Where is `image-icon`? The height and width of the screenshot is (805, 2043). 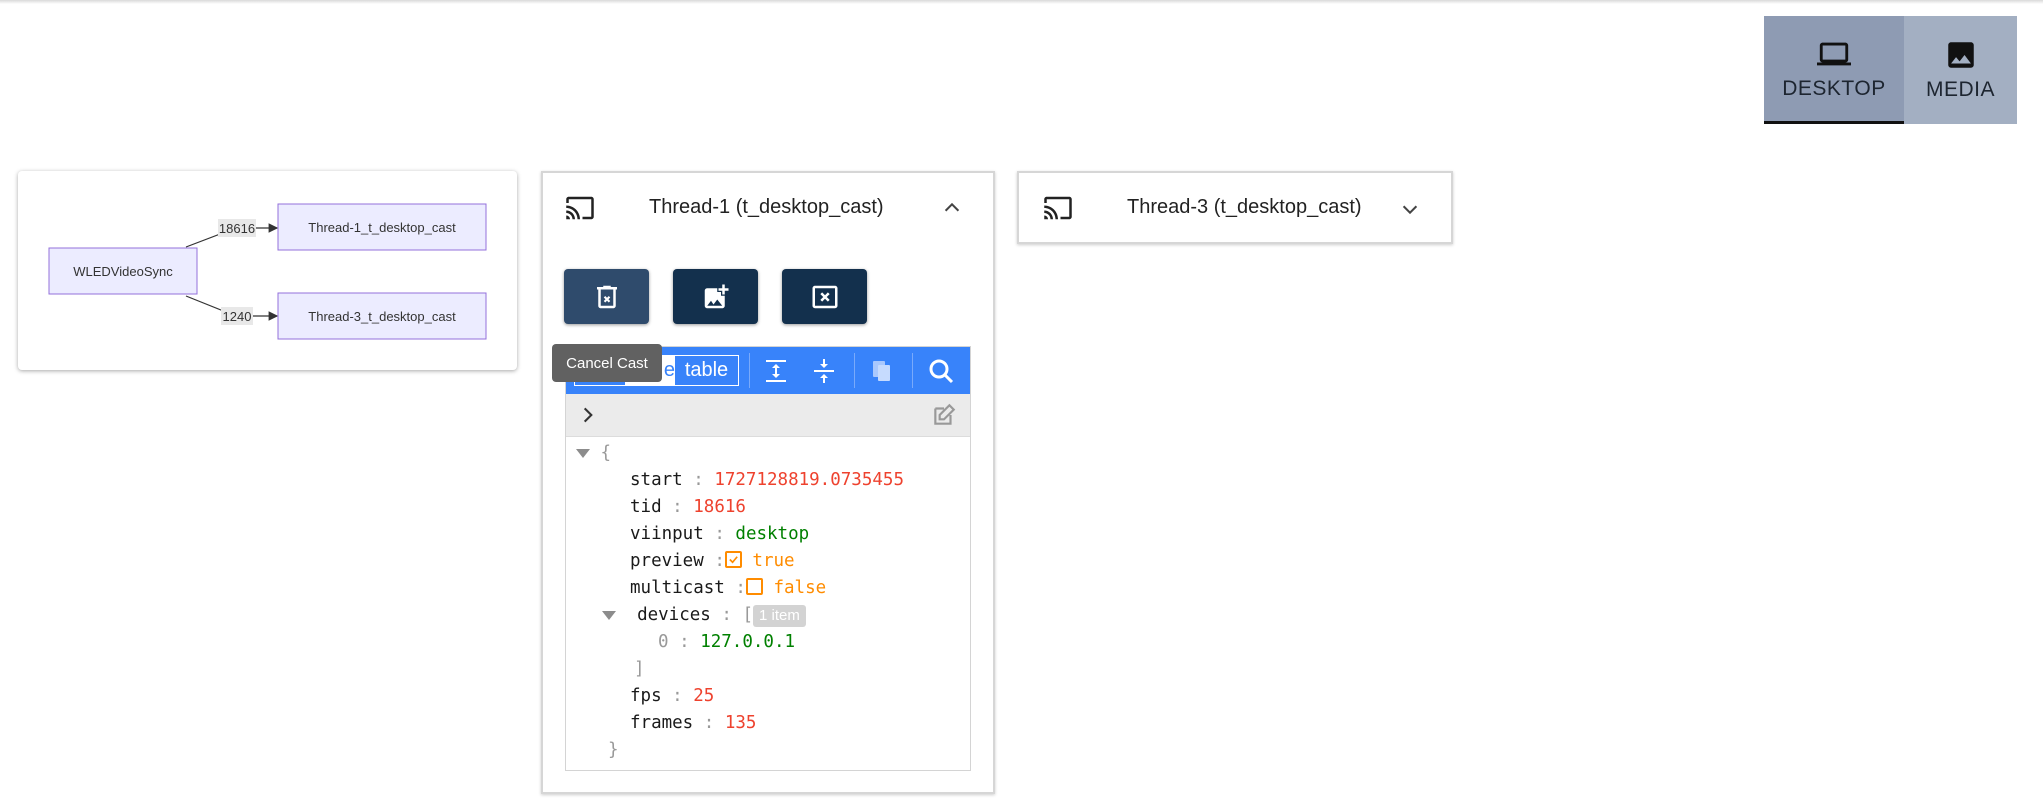
image-icon is located at coordinates (1960, 55).